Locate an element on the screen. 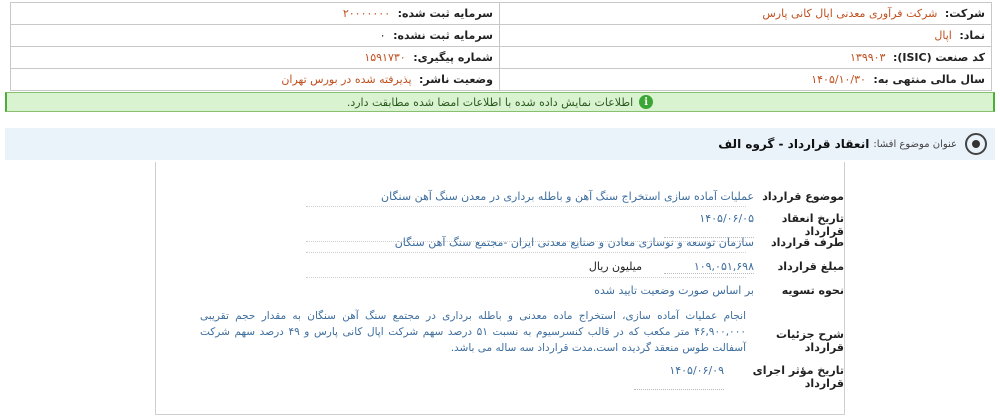 This screenshot has height=420, width=1000. contract-date-row: تاریخ انعقاد قرارداد ۱۴۰۵/۰۶/۰۵ is located at coordinates (549, 227).